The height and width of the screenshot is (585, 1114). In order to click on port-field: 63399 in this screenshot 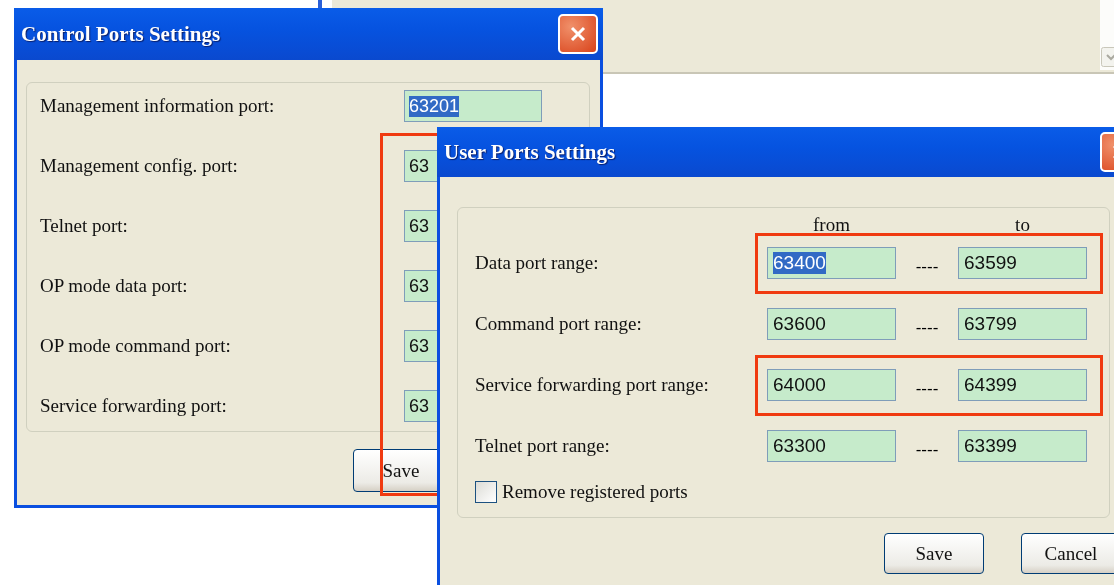, I will do `click(1022, 446)`.